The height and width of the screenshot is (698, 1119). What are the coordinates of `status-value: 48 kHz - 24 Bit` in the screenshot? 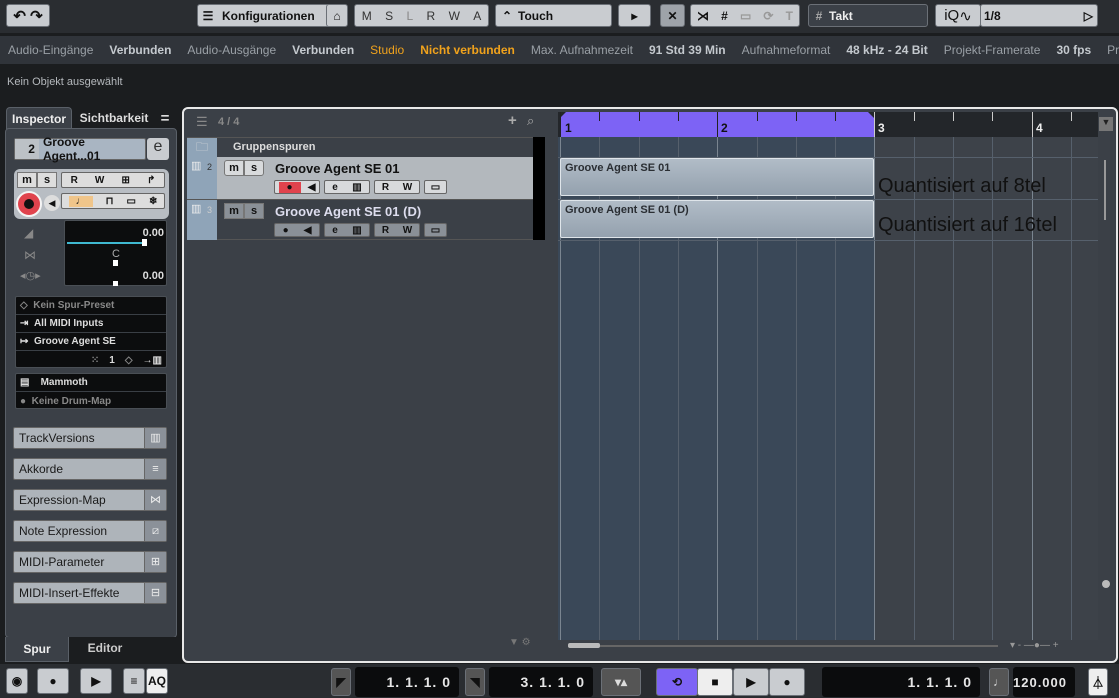 It's located at (886, 50).